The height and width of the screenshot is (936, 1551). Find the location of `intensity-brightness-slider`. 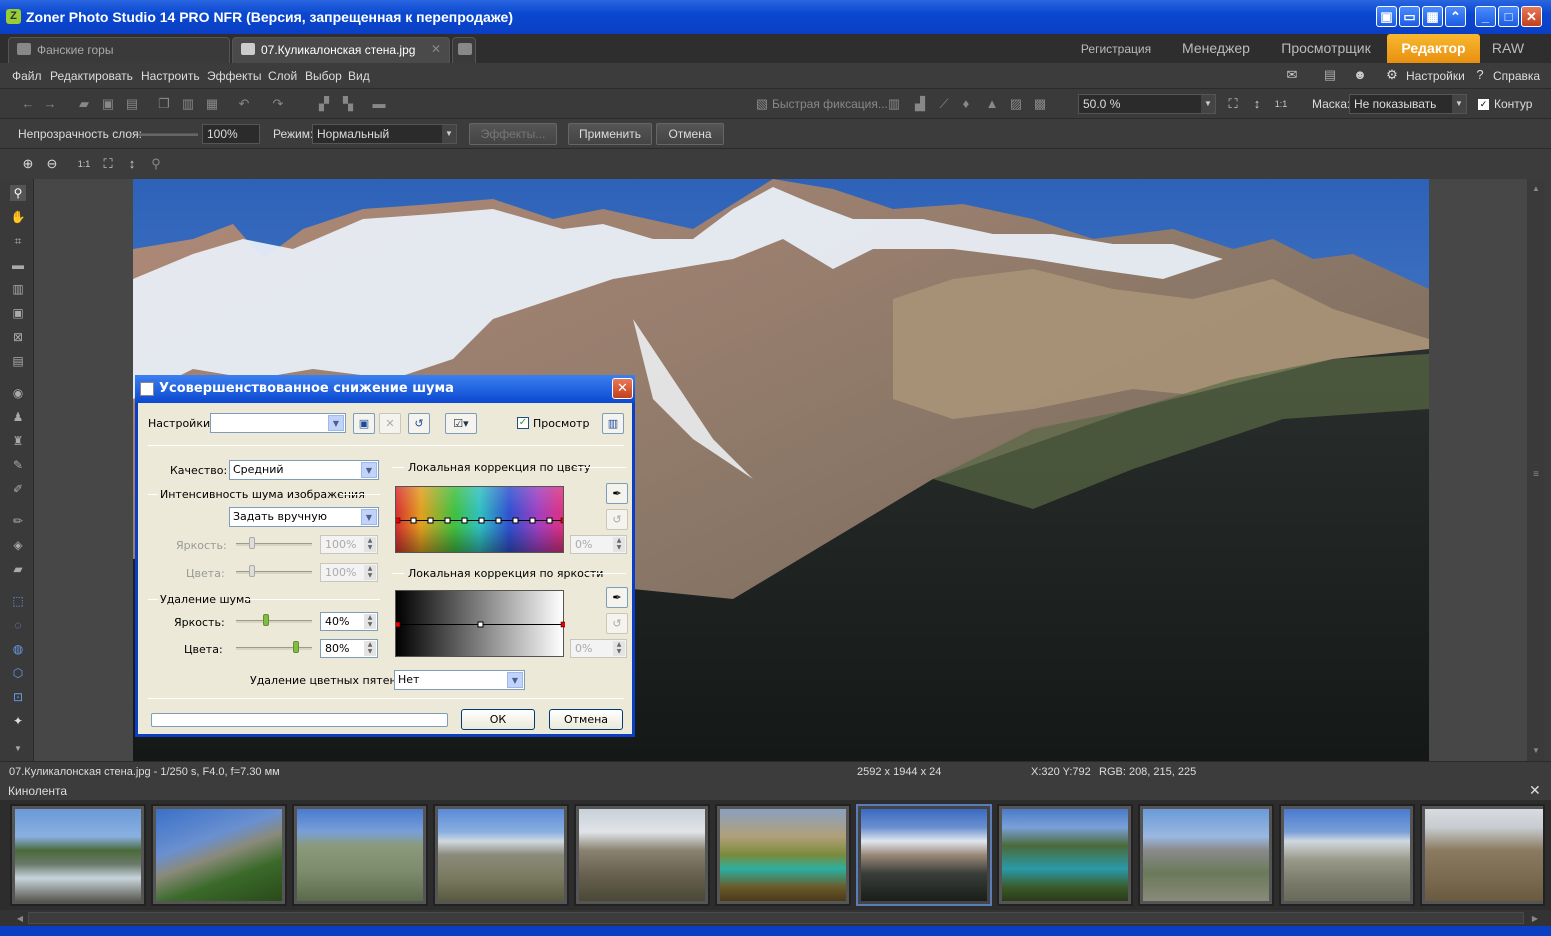

intensity-brightness-slider is located at coordinates (274, 544).